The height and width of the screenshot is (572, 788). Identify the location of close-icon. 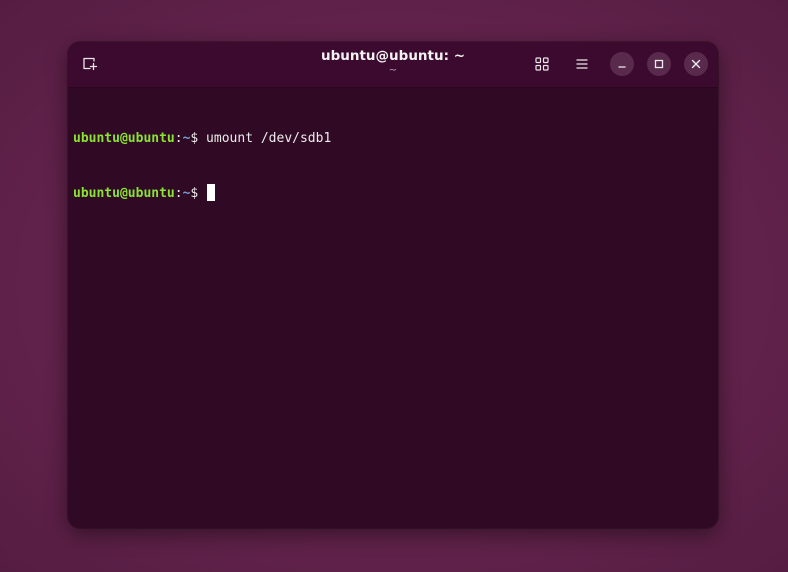
(696, 64).